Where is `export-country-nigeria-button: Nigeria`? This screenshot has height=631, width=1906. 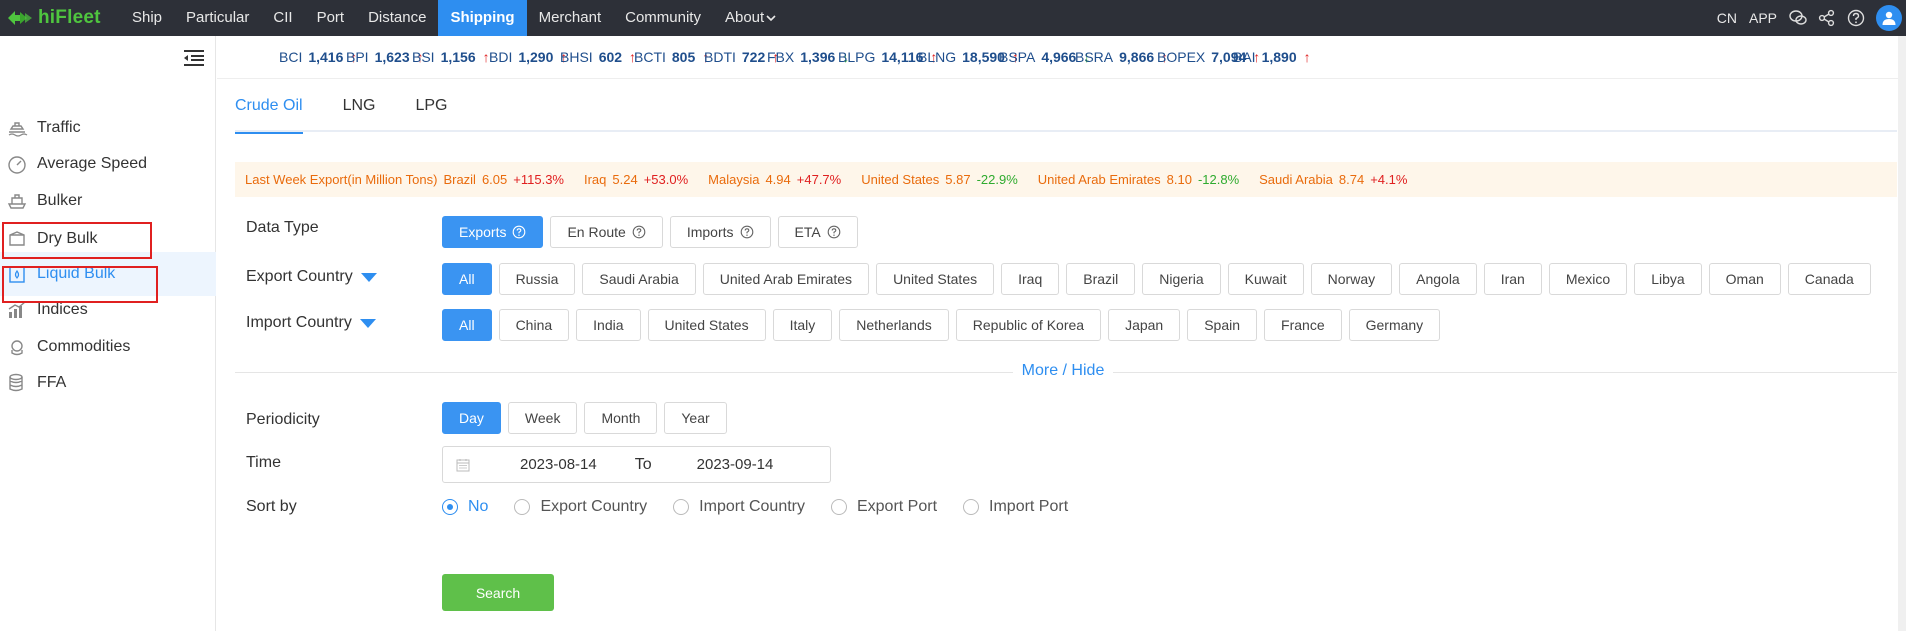
export-country-nigeria-button: Nigeria is located at coordinates (1181, 279).